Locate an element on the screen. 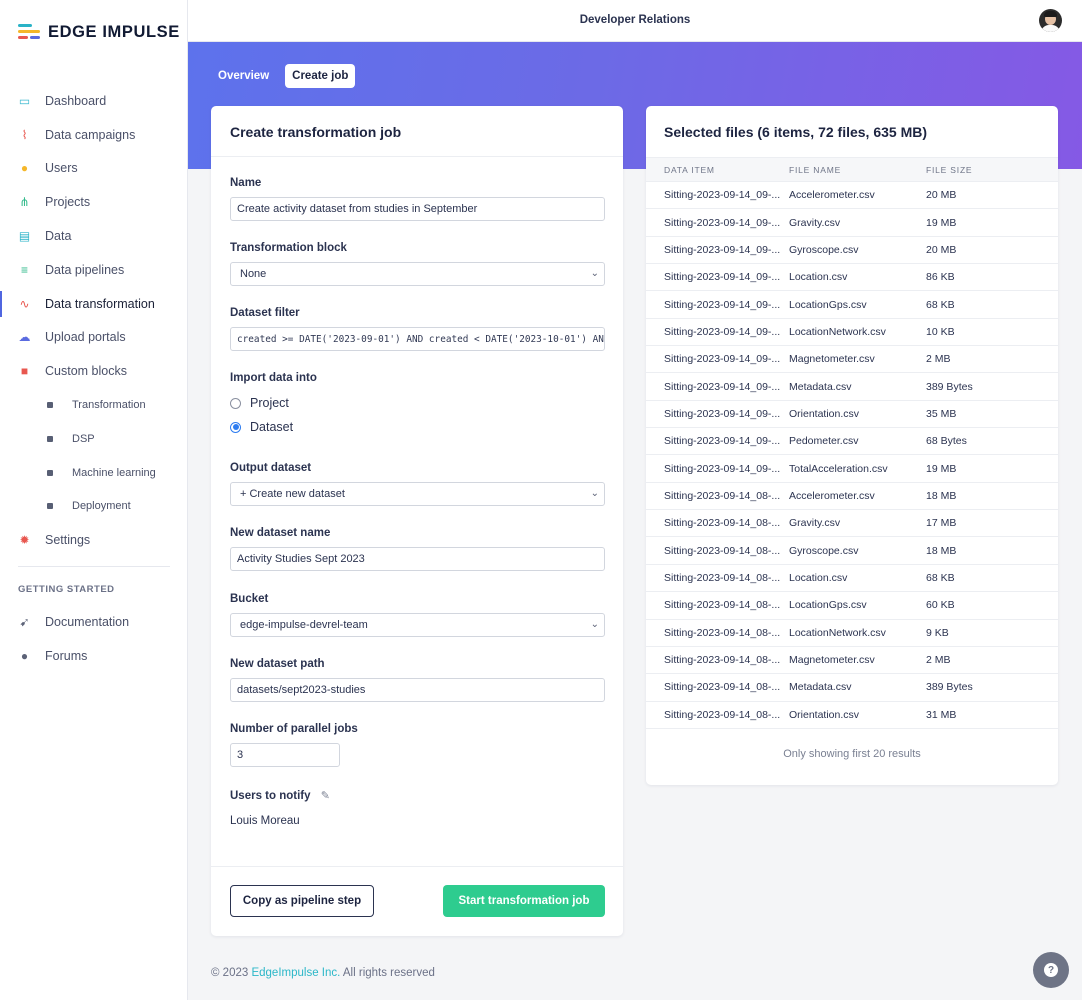  start-transformation-job-button: Start transformation job is located at coordinates (524, 901).